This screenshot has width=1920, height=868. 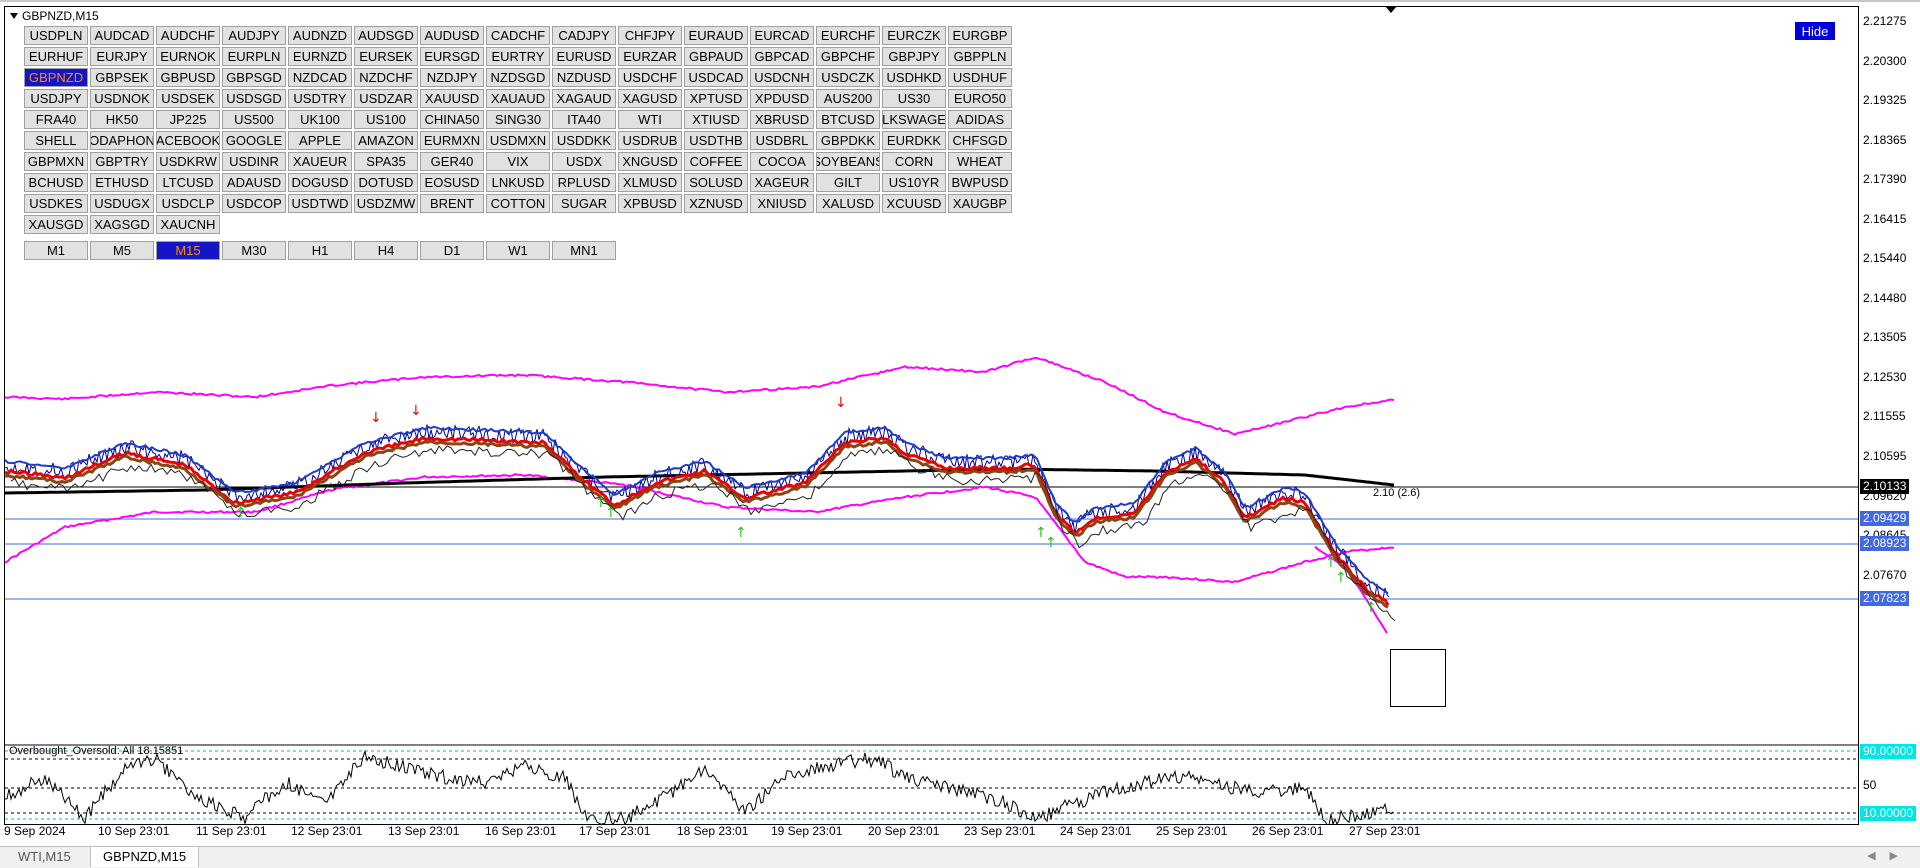 I want to click on symbol-button-xauusd: XAUUSD, so click(x=452, y=98).